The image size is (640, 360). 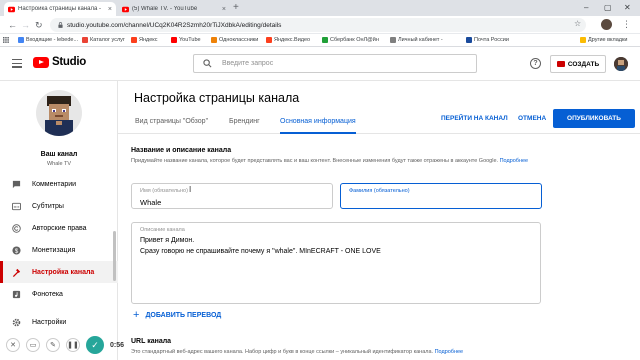 What do you see at coordinates (578, 64) in the screenshot?
I see `create-button: СОЗДАТЬ` at bounding box center [578, 64].